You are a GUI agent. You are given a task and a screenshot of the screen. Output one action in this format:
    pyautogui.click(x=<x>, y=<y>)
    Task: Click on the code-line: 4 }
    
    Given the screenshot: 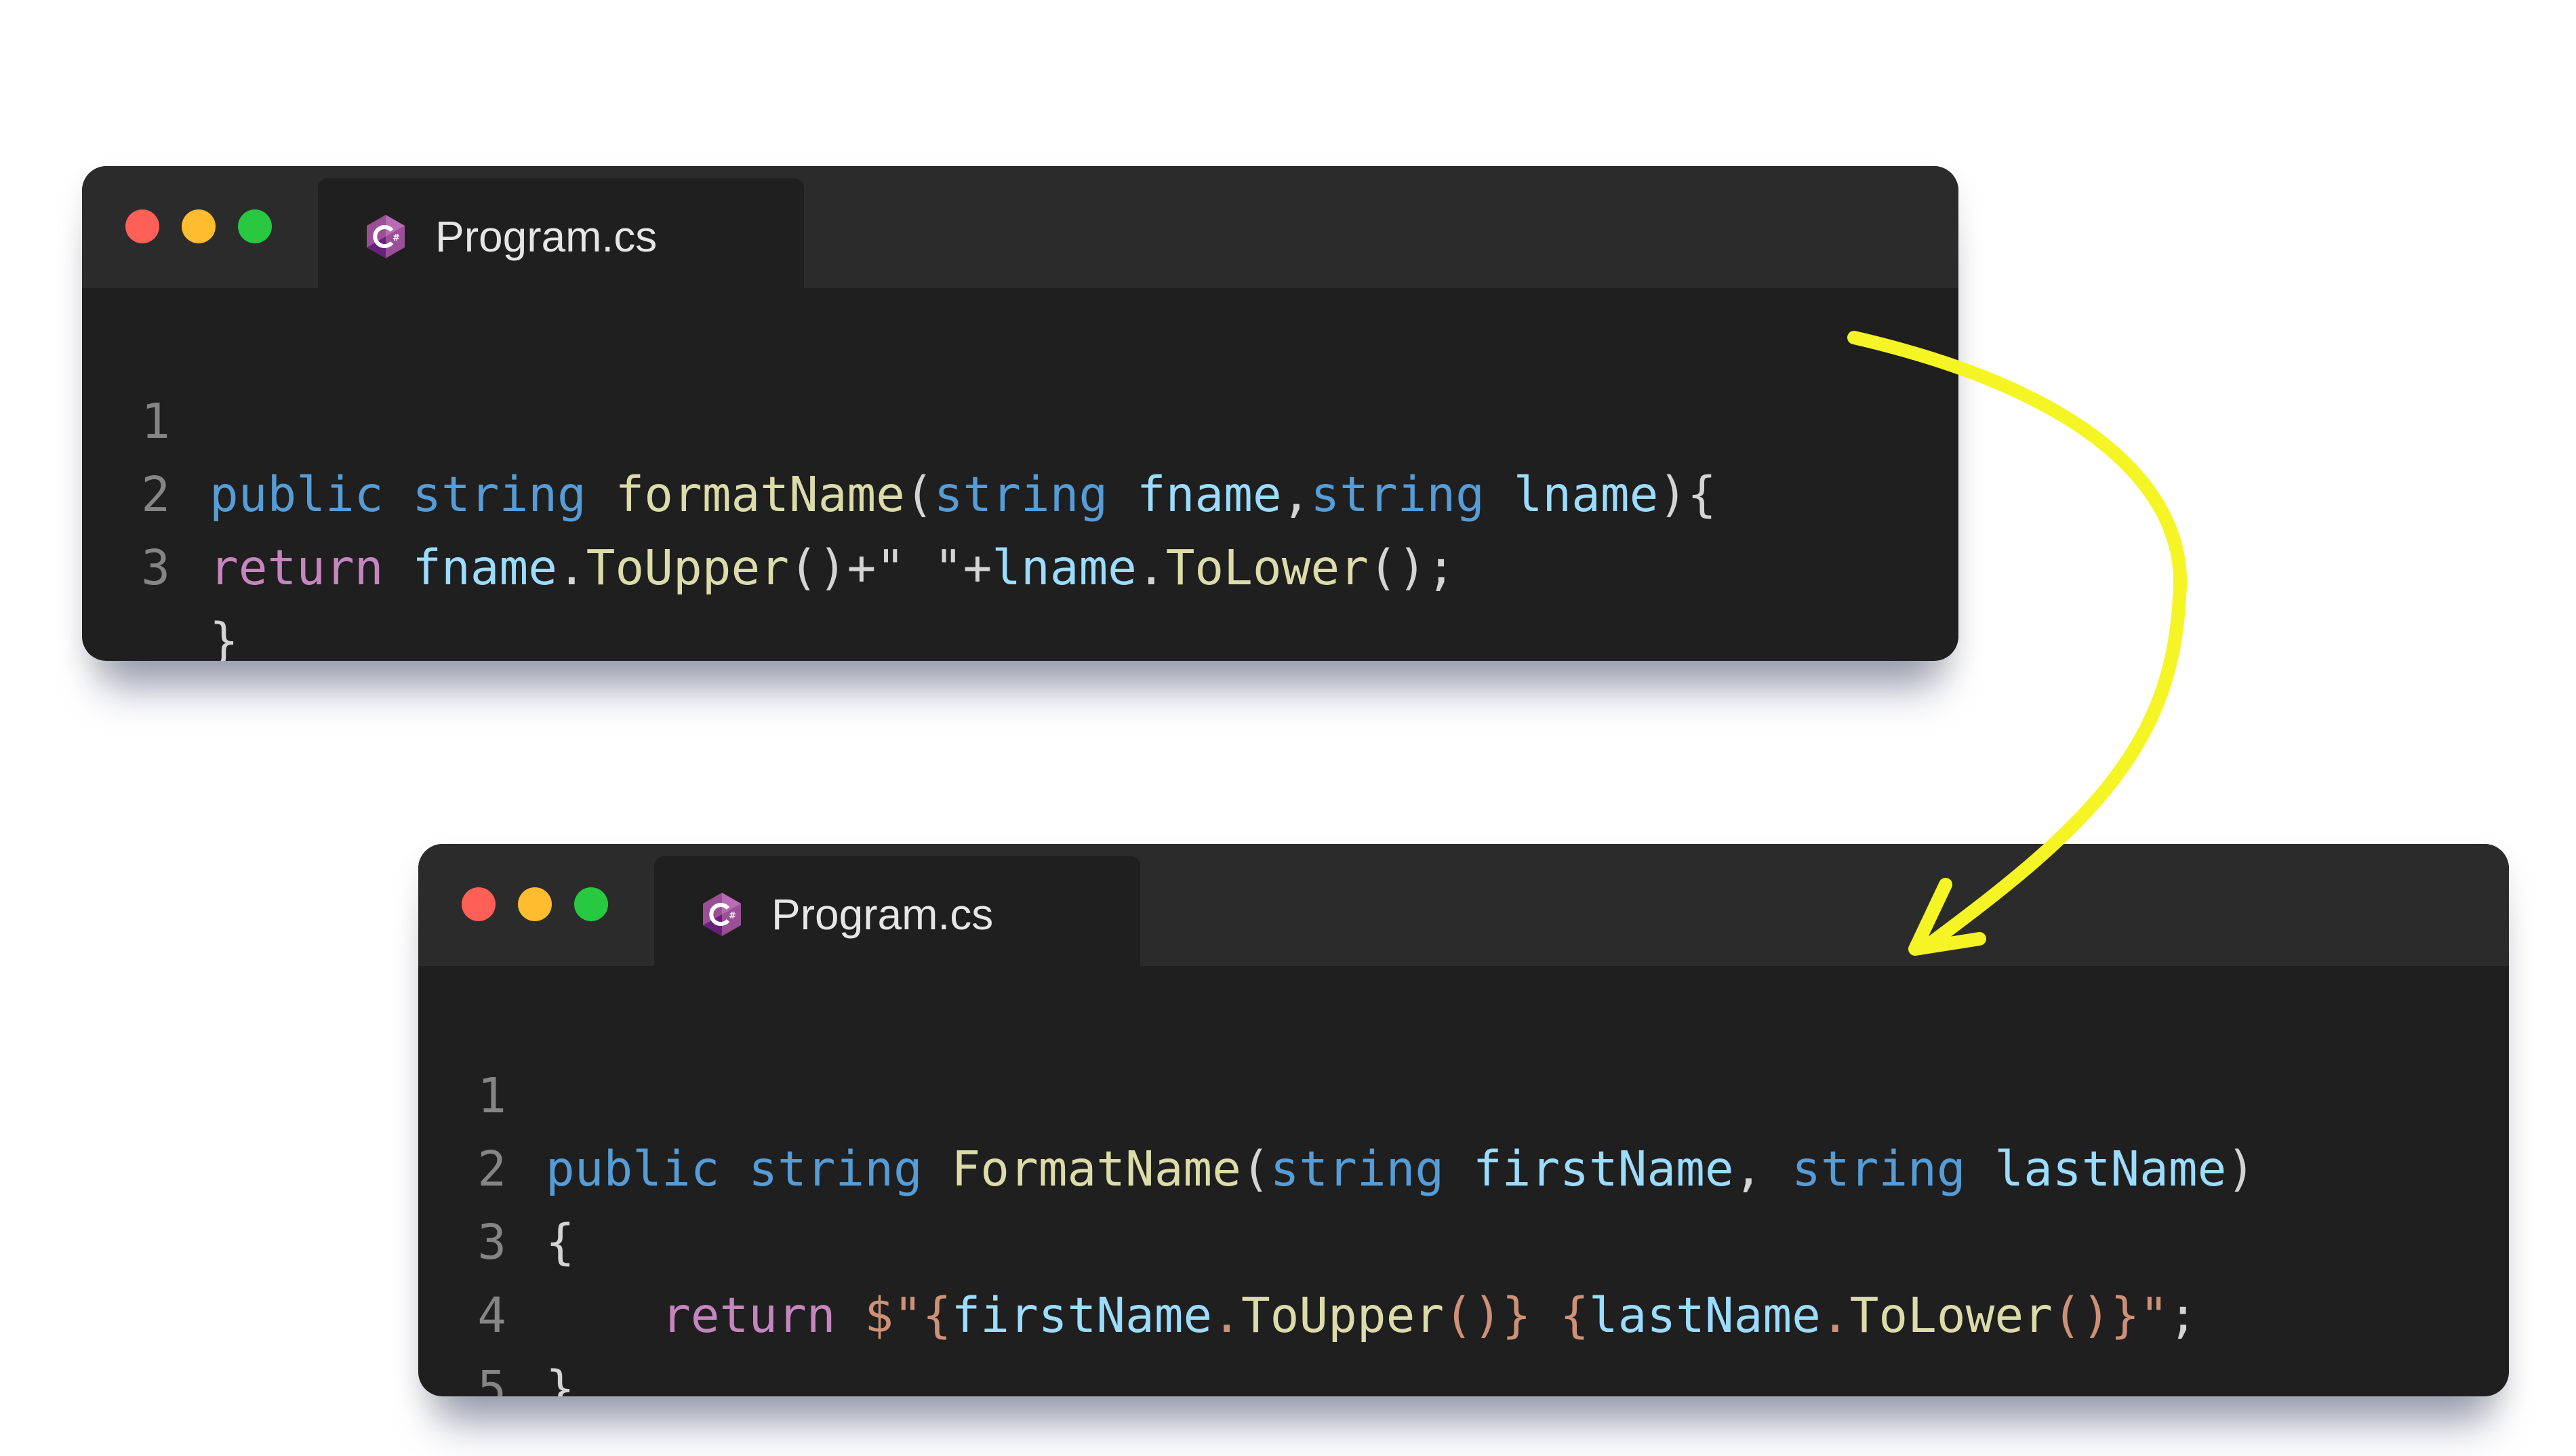 What is the action you would take?
    pyautogui.click(x=534, y=1301)
    